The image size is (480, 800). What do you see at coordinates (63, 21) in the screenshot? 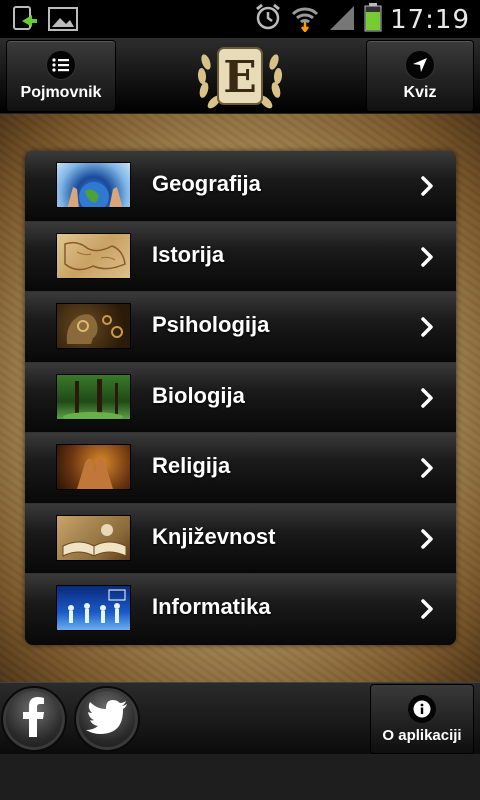
I see `gallery-icon` at bounding box center [63, 21].